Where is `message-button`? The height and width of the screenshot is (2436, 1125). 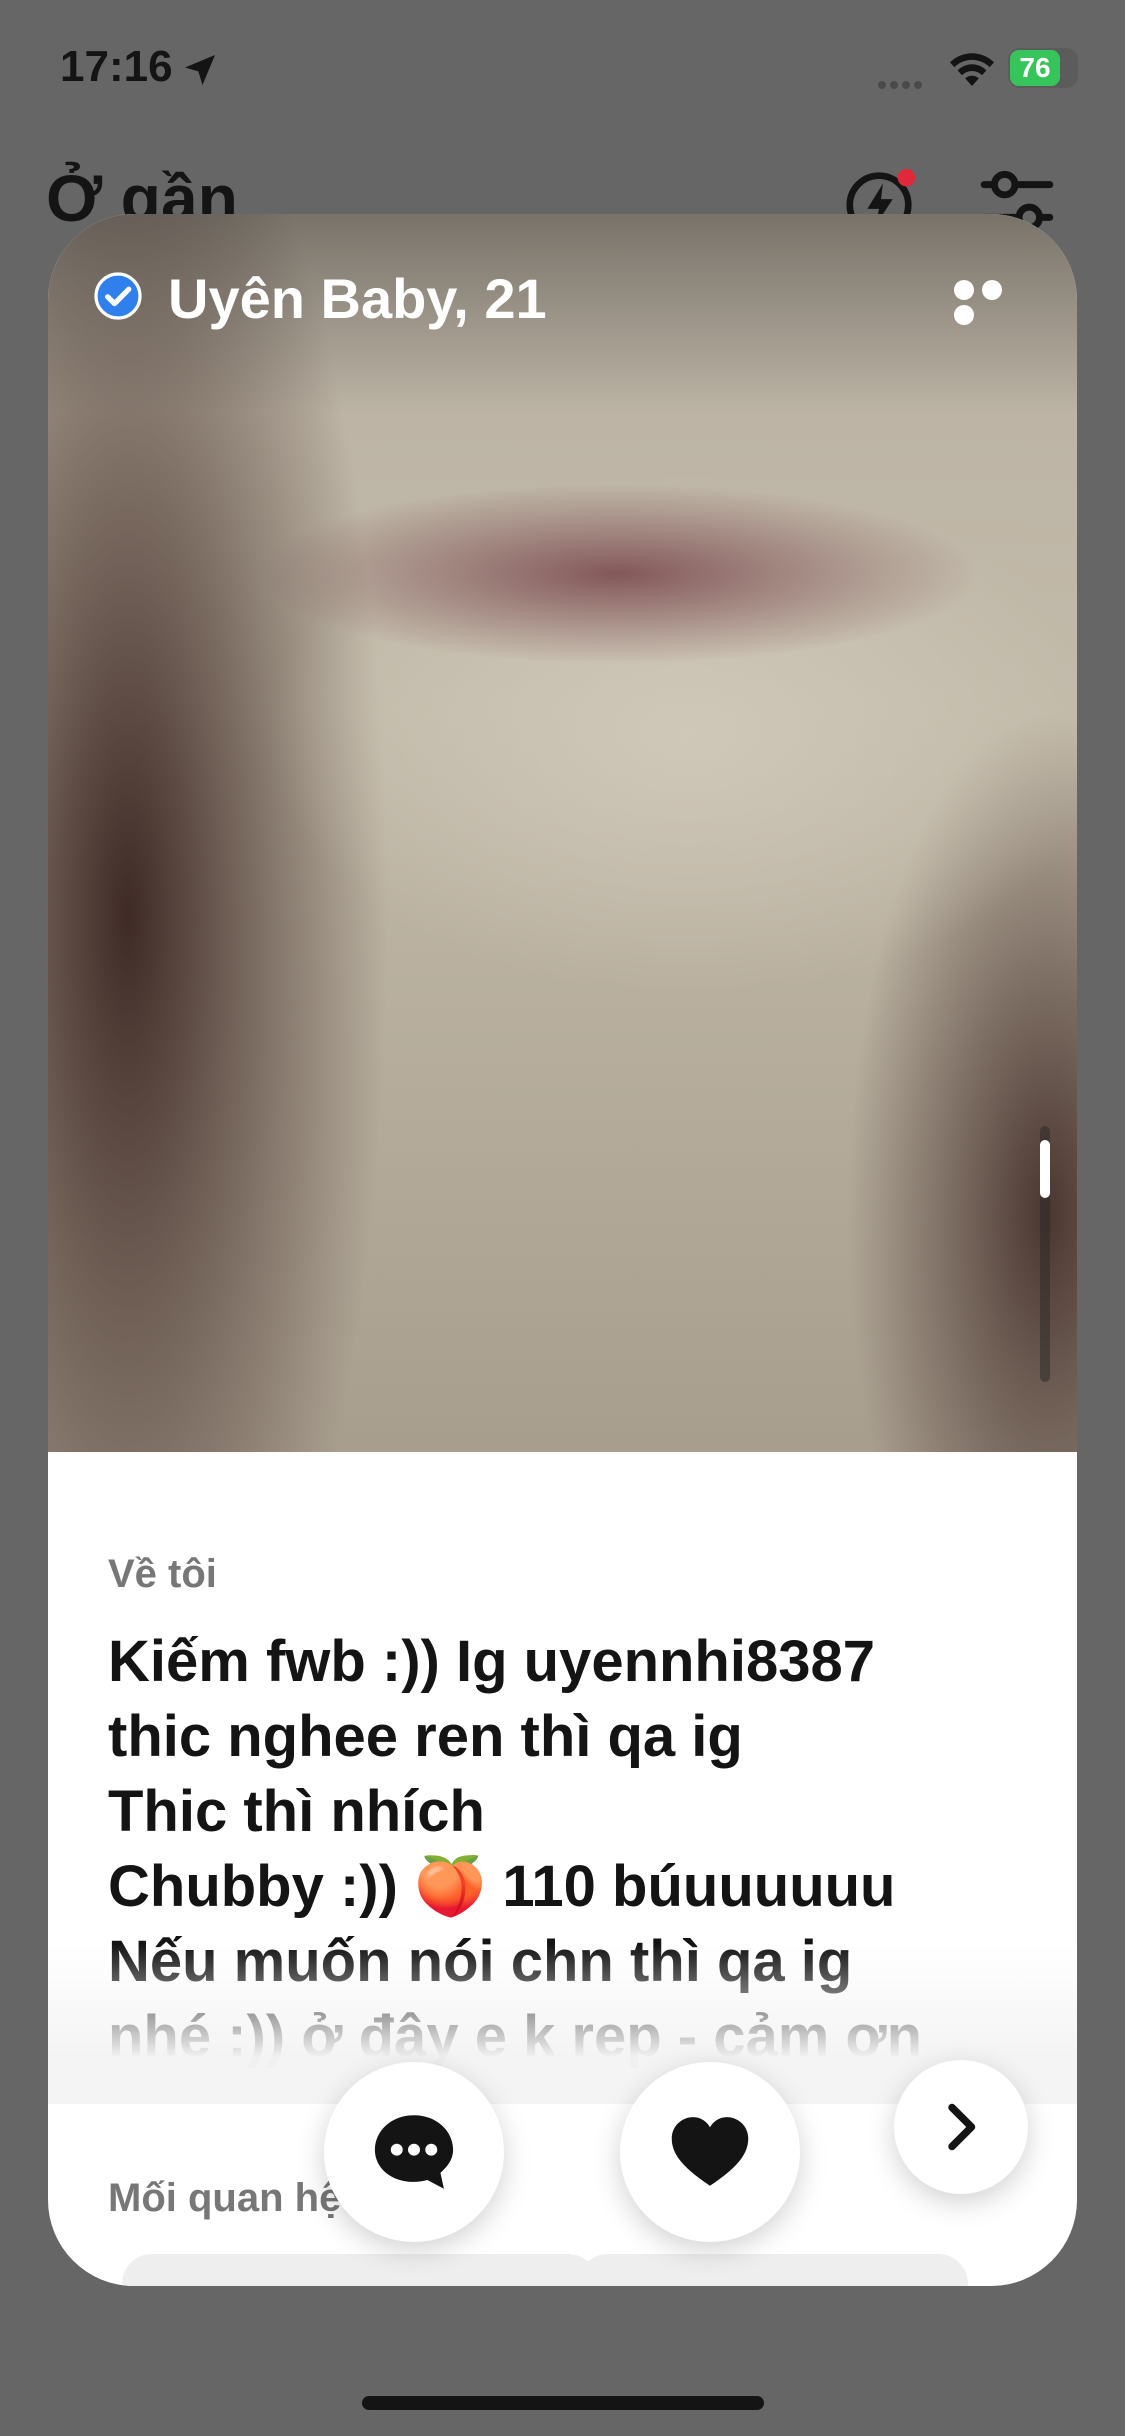 message-button is located at coordinates (414, 2152).